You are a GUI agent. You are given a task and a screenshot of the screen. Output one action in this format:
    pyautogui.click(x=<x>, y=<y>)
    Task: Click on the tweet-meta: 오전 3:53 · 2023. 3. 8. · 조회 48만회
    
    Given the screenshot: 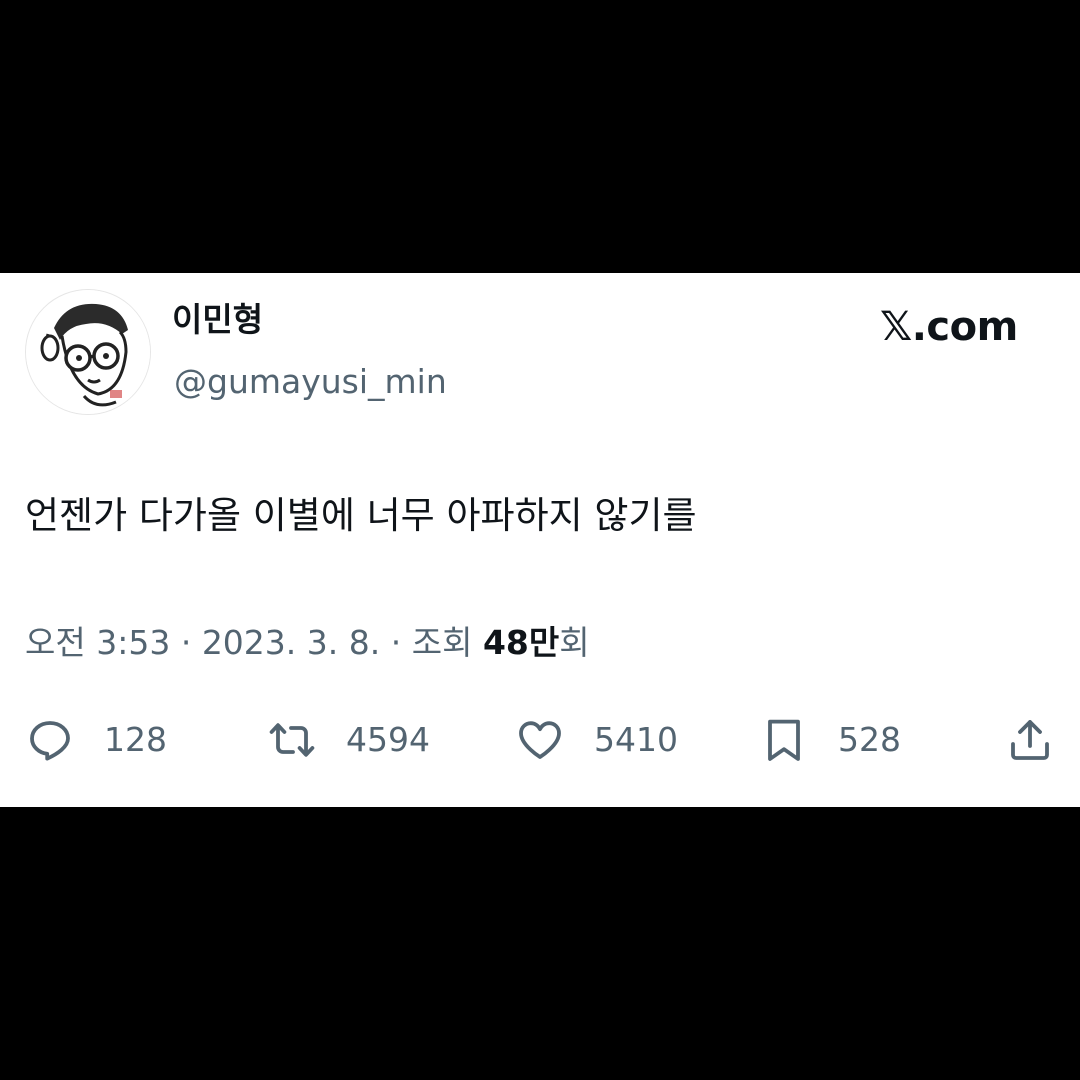 What is the action you would take?
    pyautogui.click(x=307, y=643)
    